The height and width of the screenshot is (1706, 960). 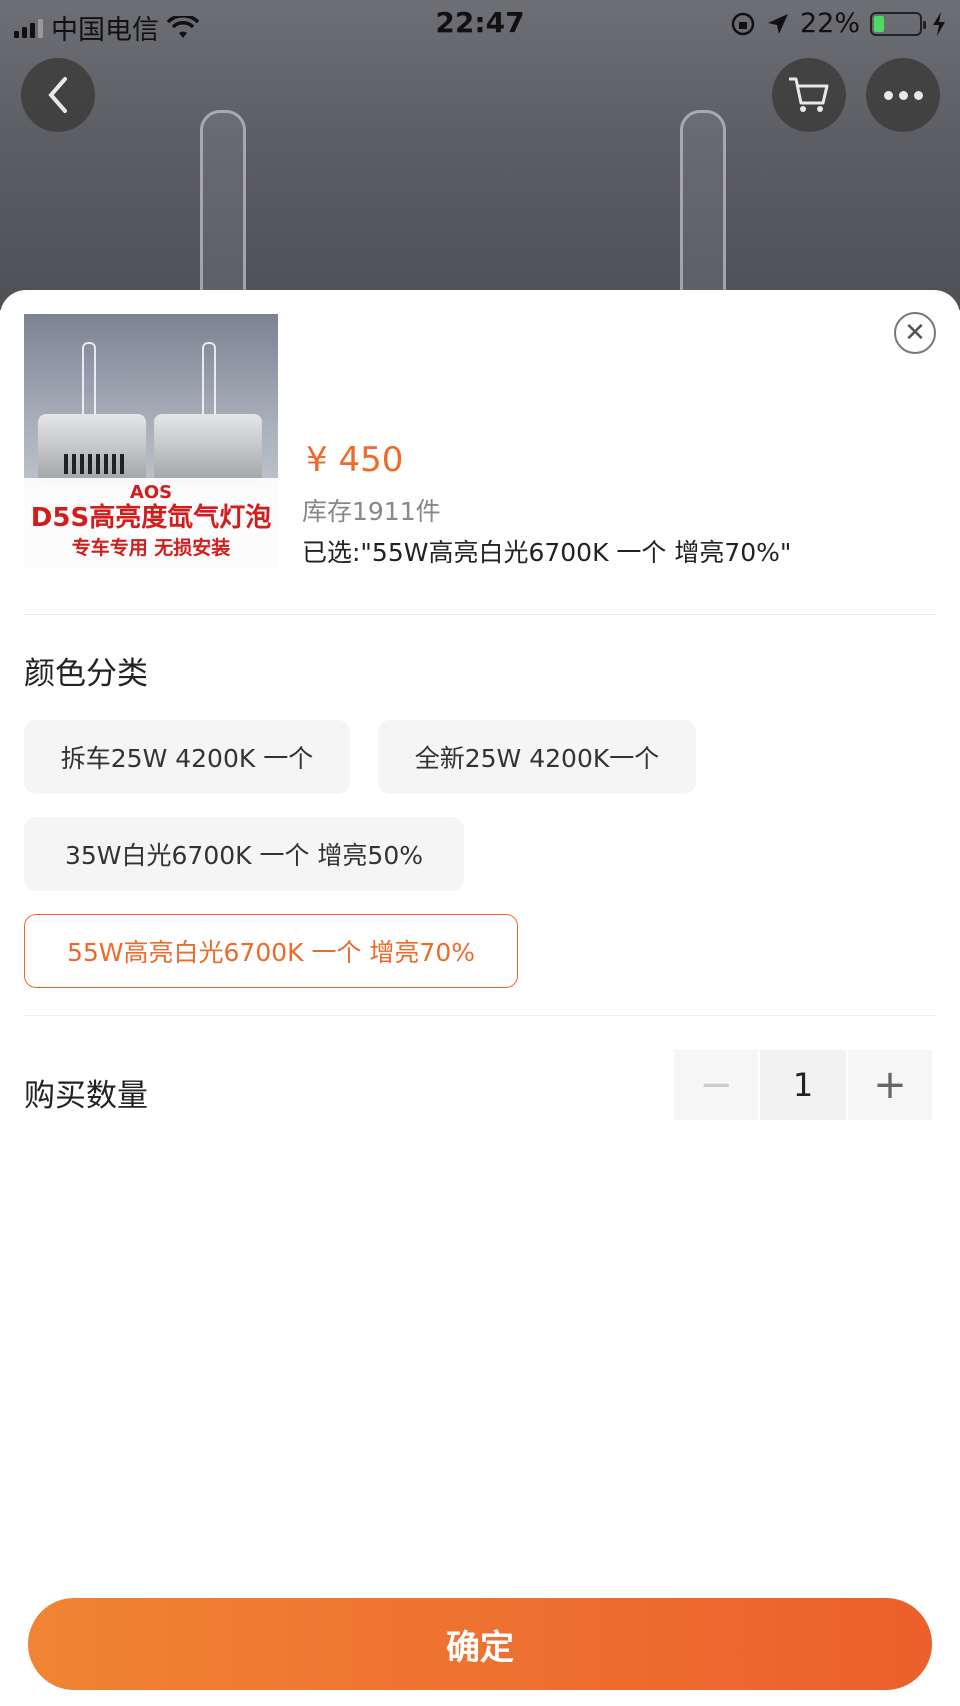 What do you see at coordinates (151, 492) in the screenshot?
I see `thumb-brand: AOS` at bounding box center [151, 492].